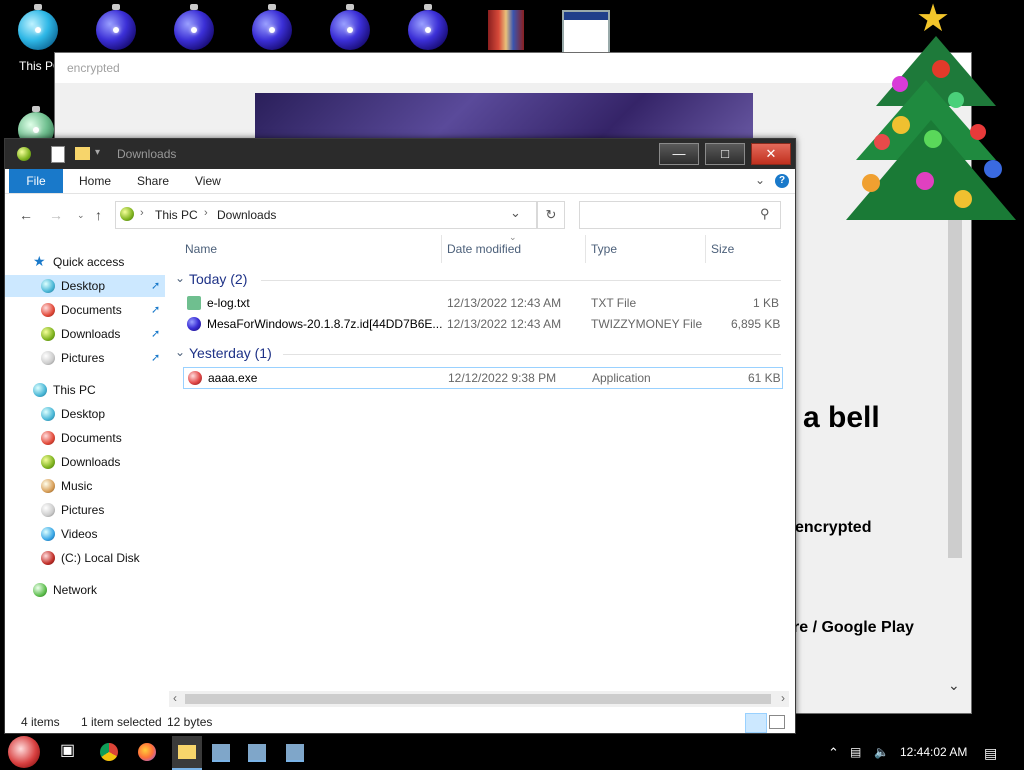  Describe the element at coordinates (127, 214) in the screenshot. I see `this-pc-address-icon` at that location.